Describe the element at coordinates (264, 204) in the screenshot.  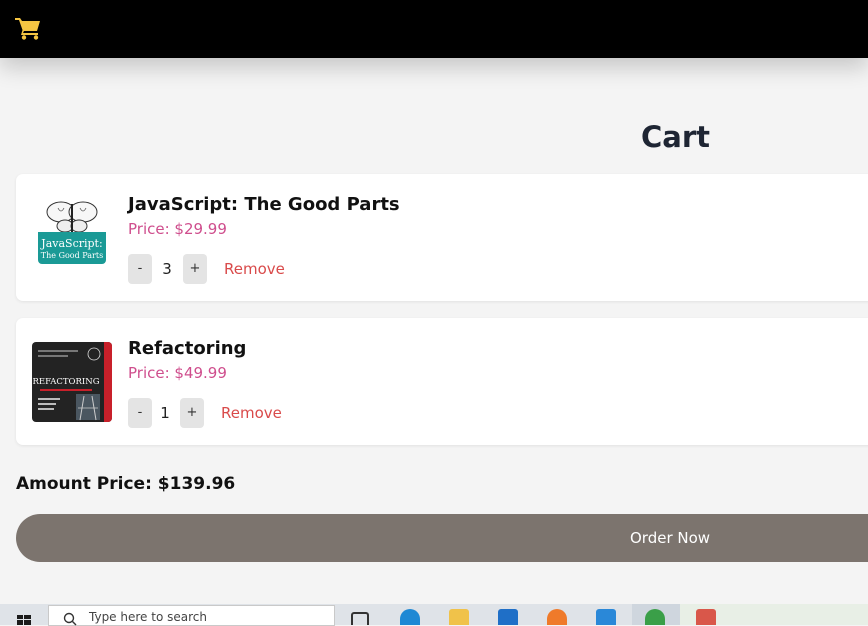
I see `item-title: JavaScript: The Good Parts` at that location.